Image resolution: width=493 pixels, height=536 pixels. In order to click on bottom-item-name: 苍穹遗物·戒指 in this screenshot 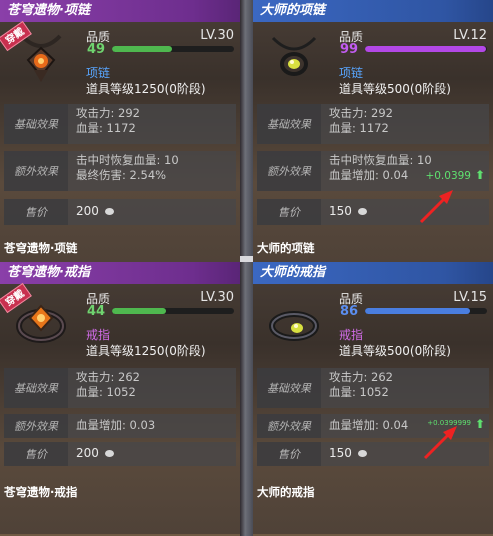, I will do `click(41, 492)`.